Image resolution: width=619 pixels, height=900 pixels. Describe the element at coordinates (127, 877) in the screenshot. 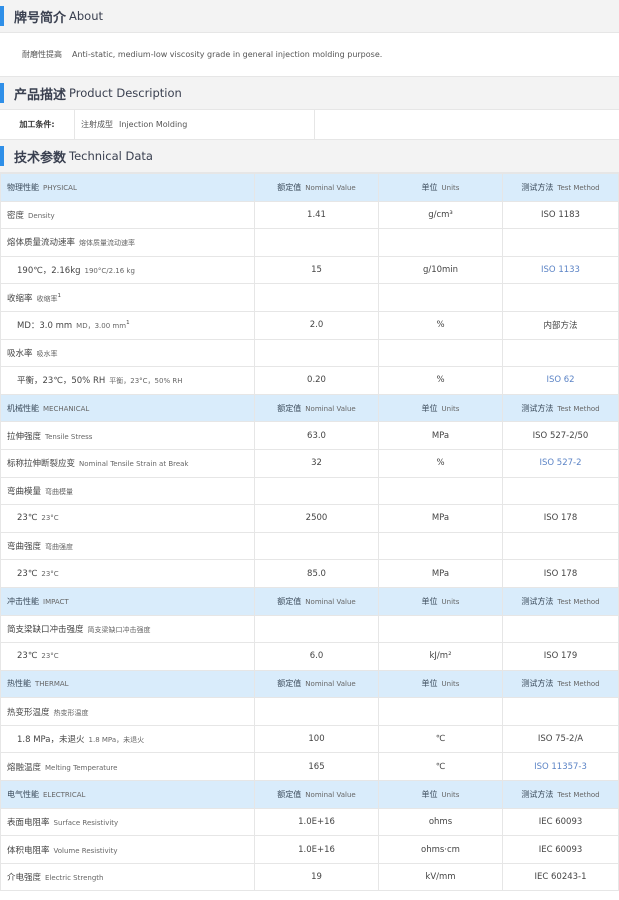

I see `property-name-cell: 介电强度 Electric Strength` at that location.